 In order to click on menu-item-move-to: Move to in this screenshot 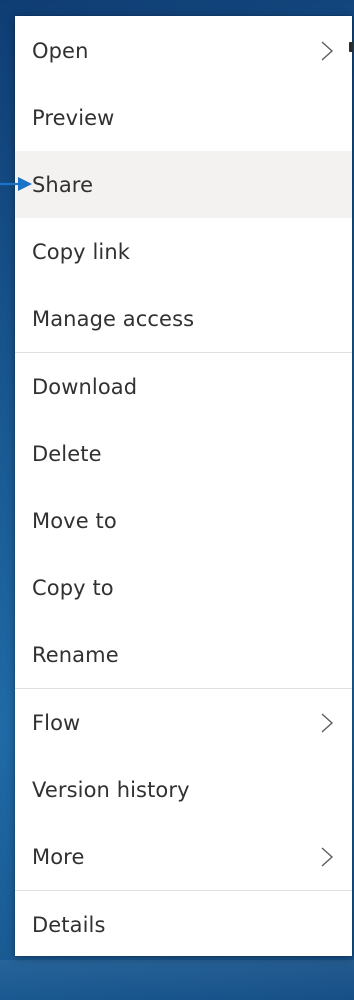, I will do `click(183, 520)`.